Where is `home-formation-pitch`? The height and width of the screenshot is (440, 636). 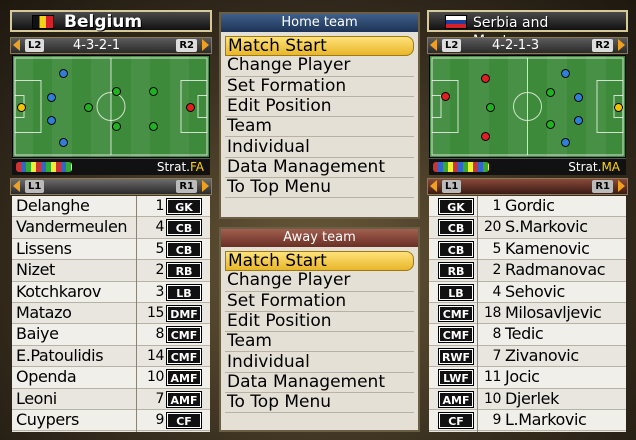
home-formation-pitch is located at coordinates (111, 106).